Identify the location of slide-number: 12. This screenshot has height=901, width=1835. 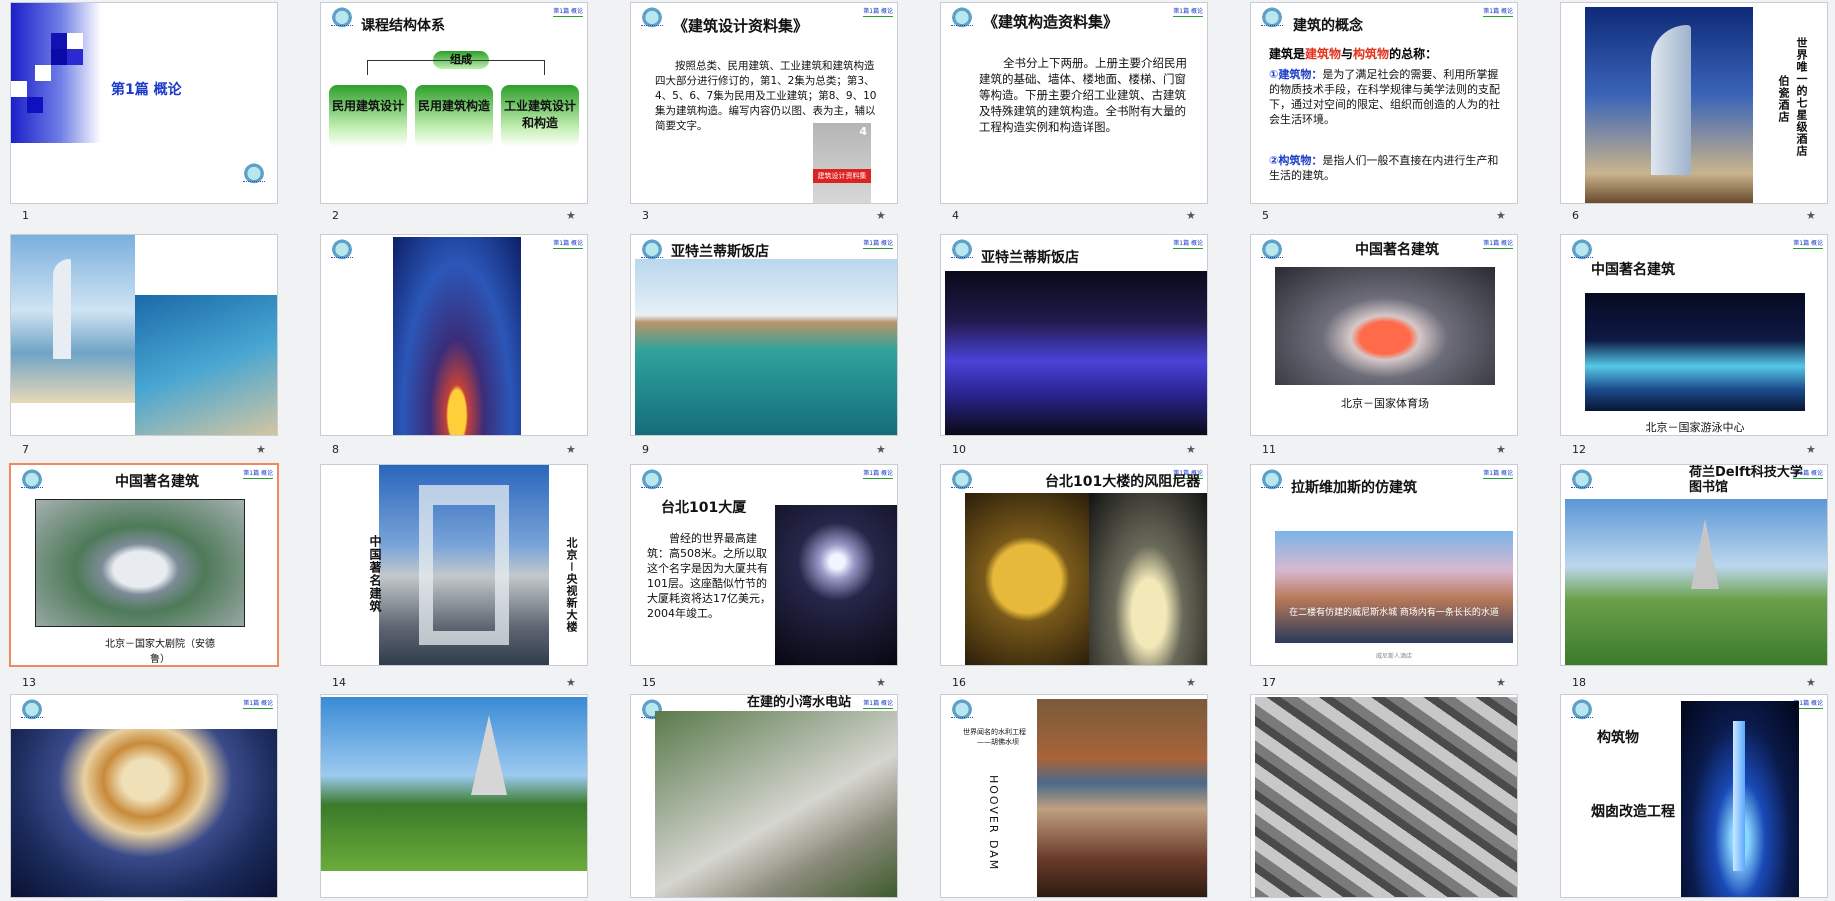
(1579, 449).